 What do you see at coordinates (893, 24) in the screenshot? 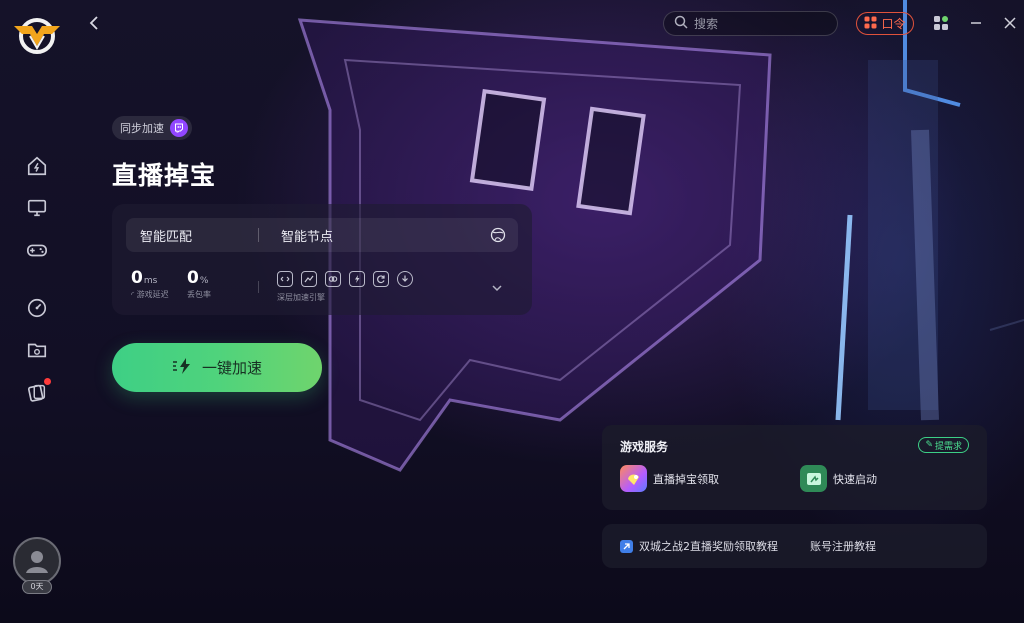
I see `koling-label: 口令` at bounding box center [893, 24].